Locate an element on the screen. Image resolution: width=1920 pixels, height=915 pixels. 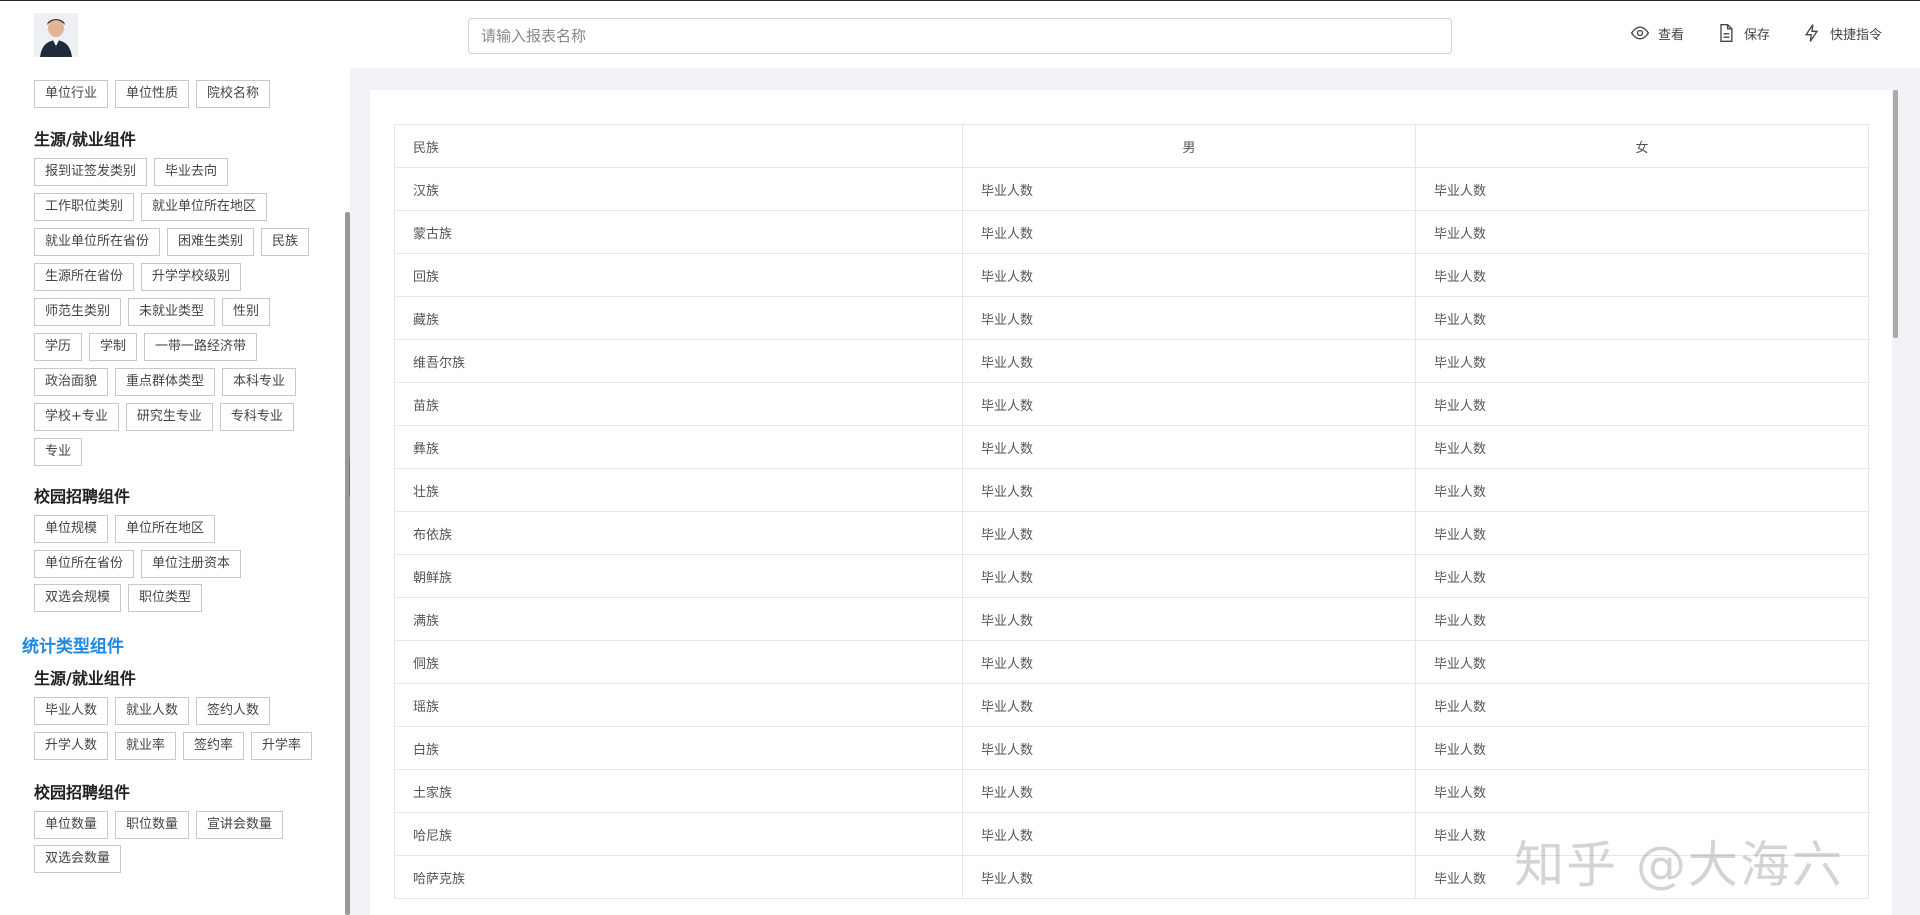
chip: 一带一路经济带 is located at coordinates (201, 347).